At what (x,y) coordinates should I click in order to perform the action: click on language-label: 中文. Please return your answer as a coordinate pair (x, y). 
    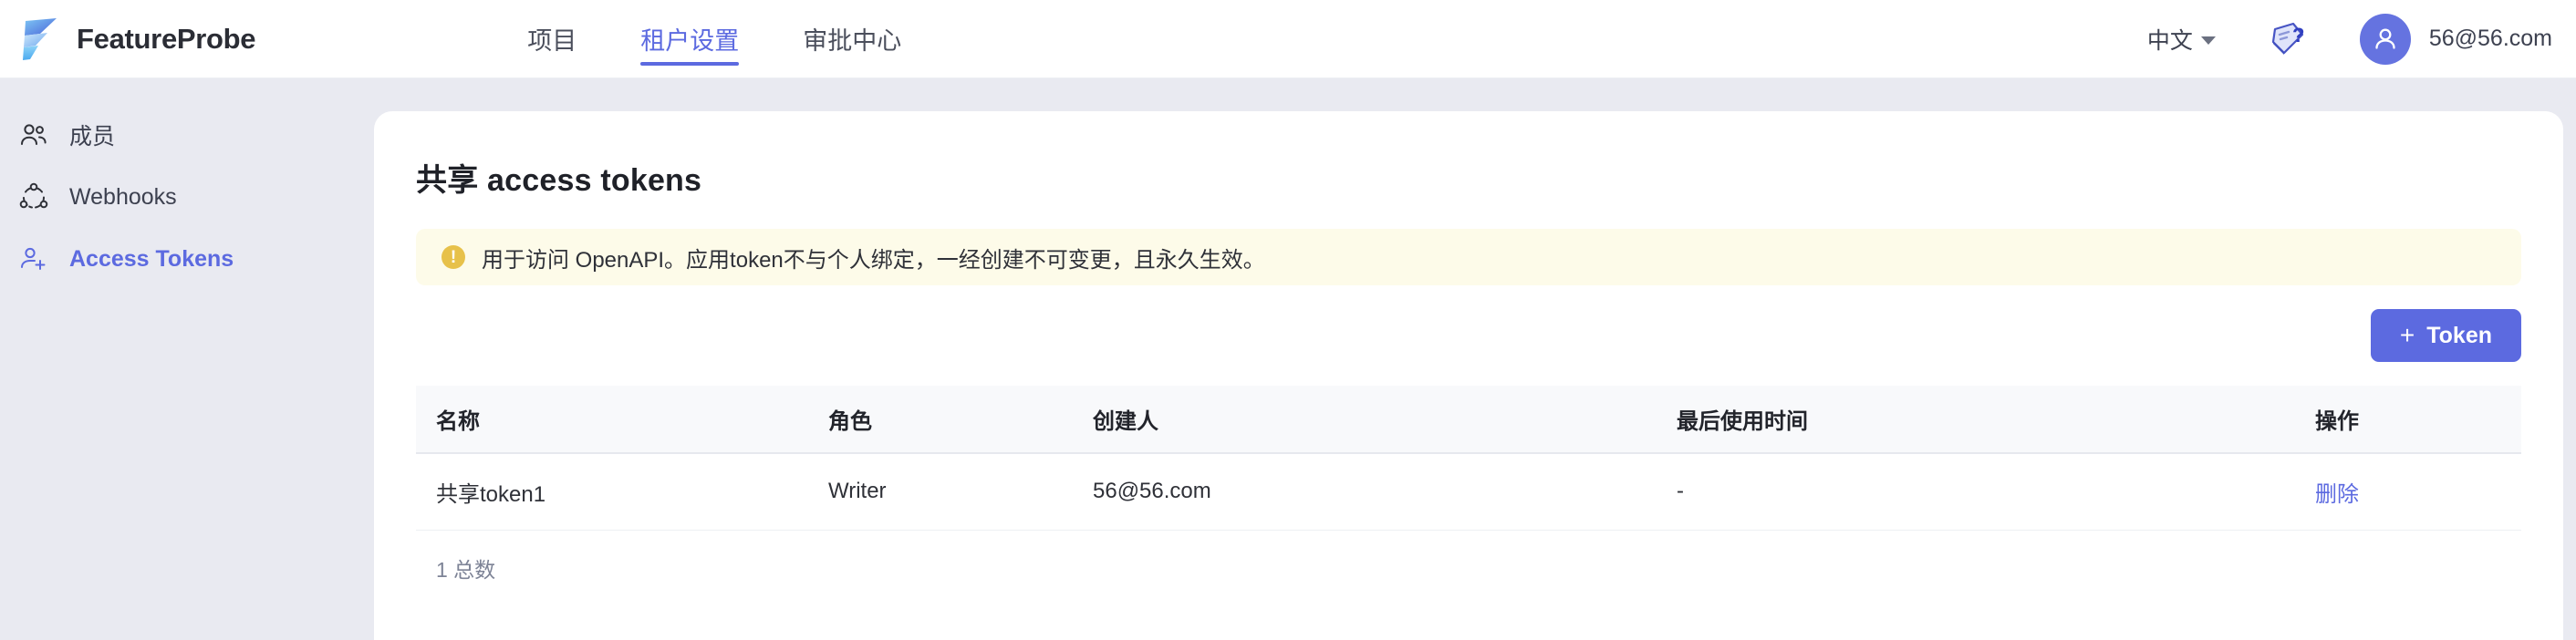
    Looking at the image, I should click on (2169, 40).